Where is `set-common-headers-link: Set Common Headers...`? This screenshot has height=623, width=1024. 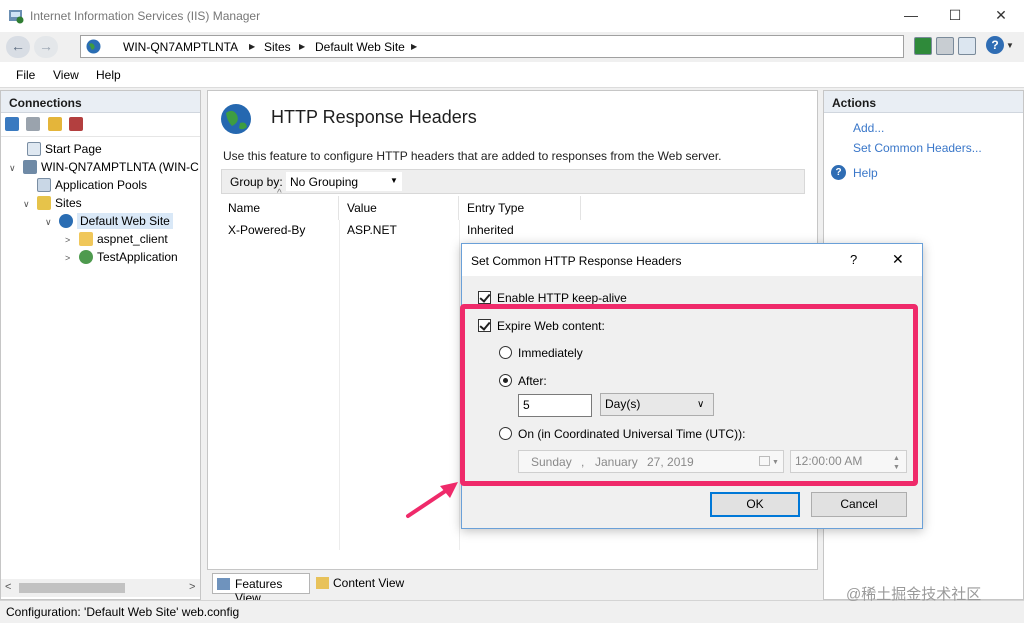 set-common-headers-link: Set Common Headers... is located at coordinates (917, 148).